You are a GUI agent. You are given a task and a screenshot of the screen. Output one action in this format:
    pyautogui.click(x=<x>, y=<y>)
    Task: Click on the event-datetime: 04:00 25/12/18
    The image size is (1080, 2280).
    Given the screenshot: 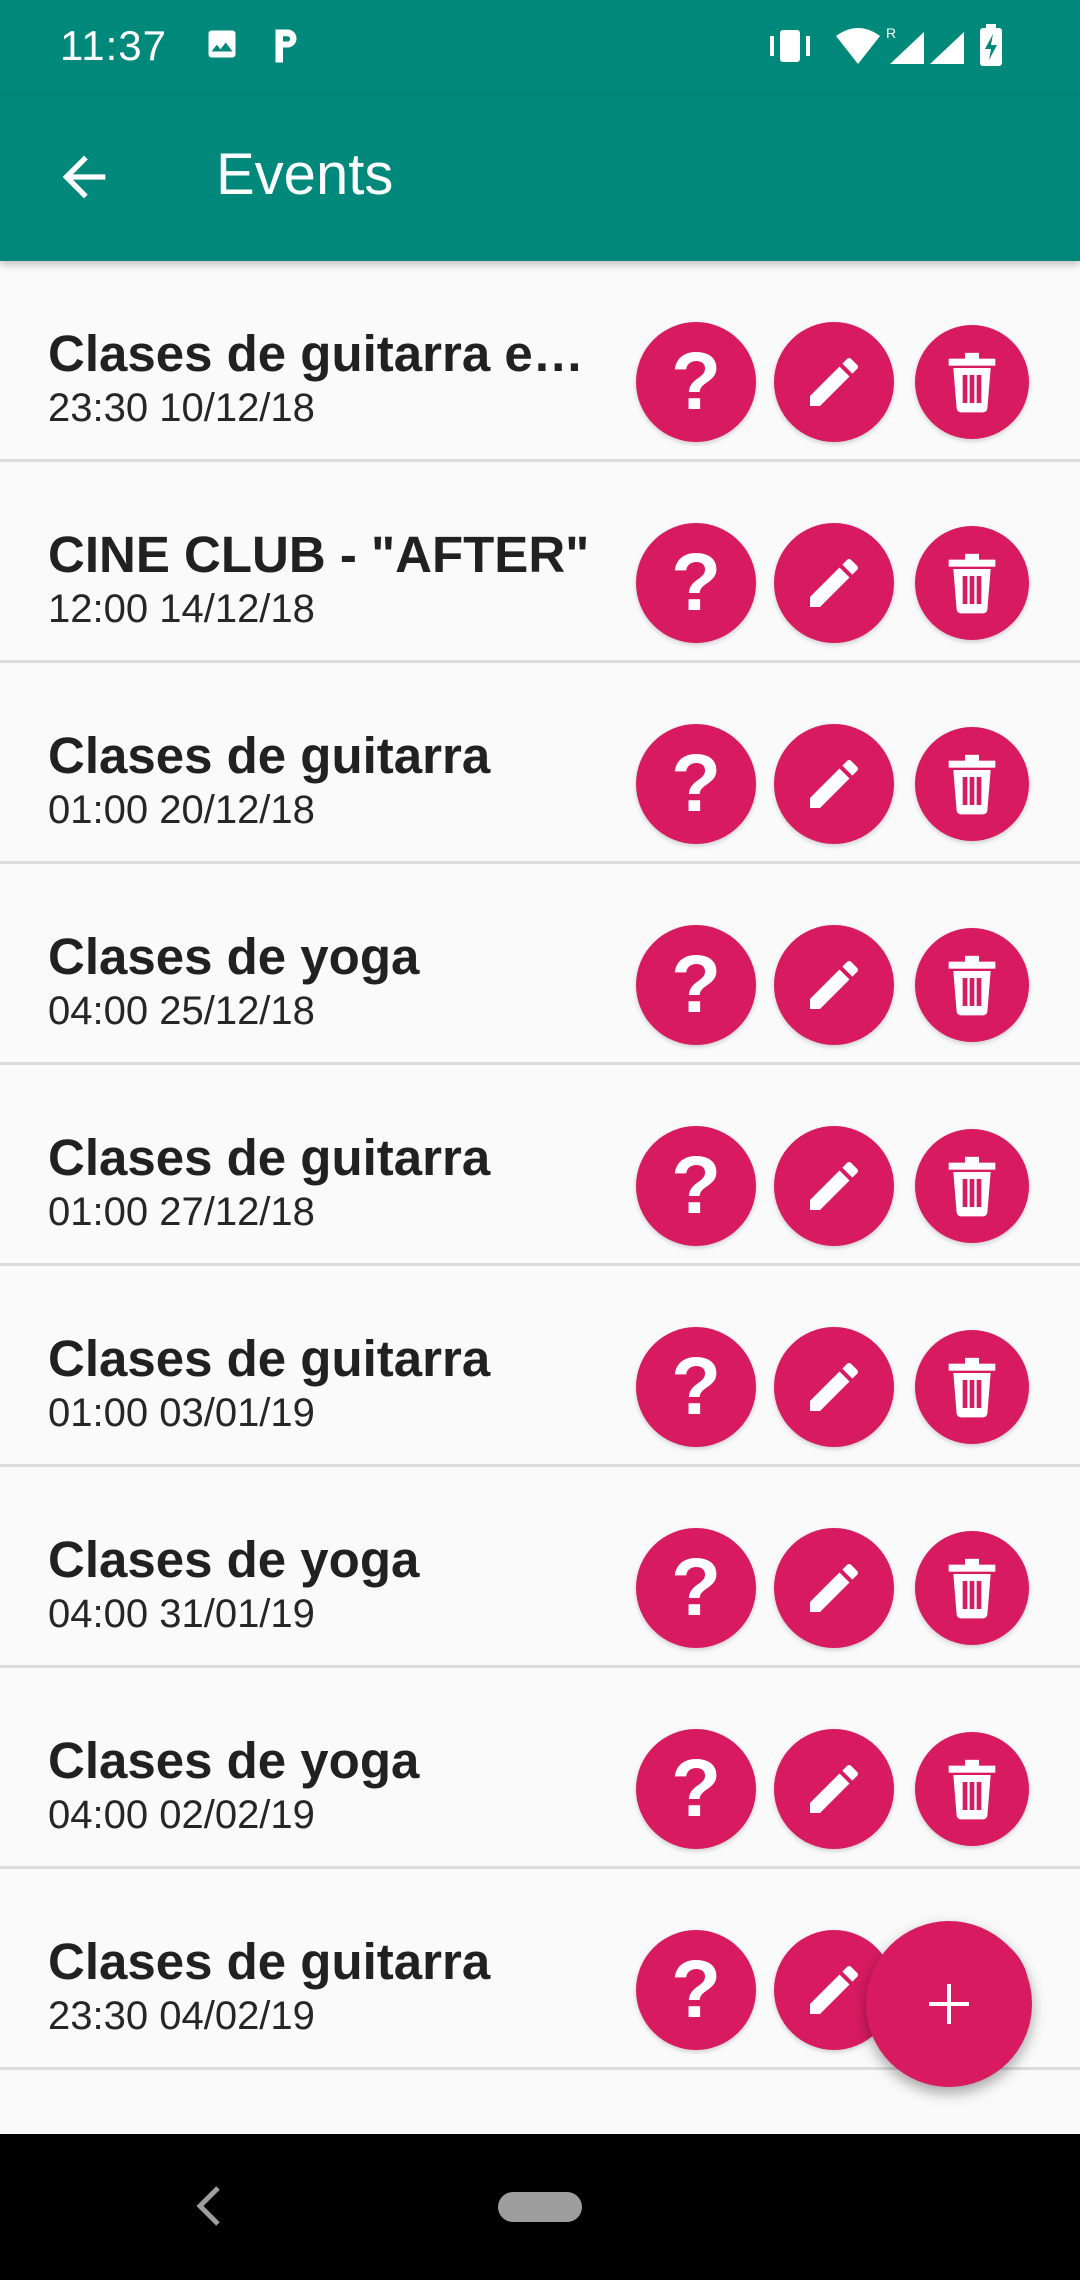 What is the action you would take?
    pyautogui.click(x=181, y=1011)
    